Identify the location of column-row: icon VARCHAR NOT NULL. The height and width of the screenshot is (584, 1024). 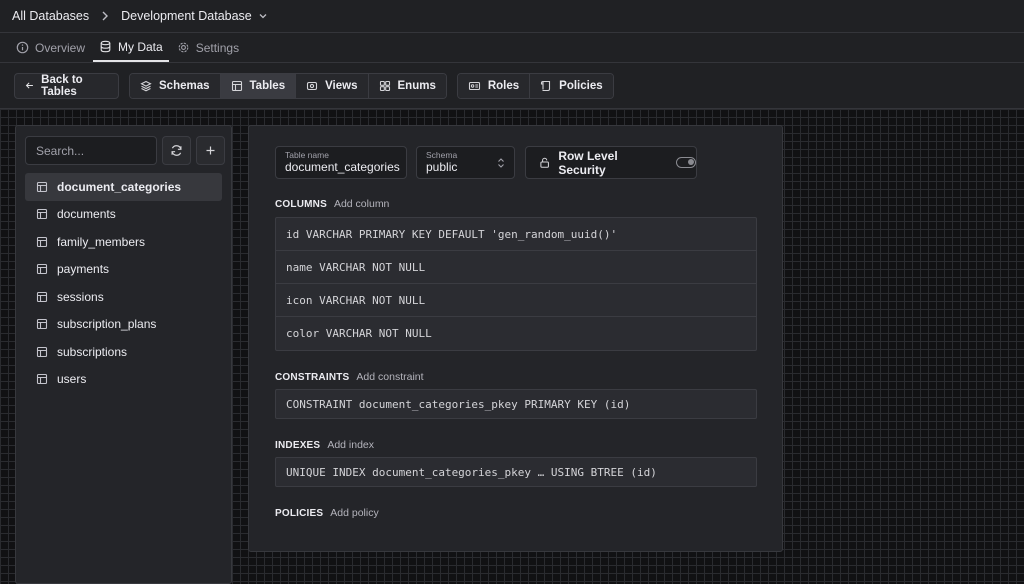
(516, 300).